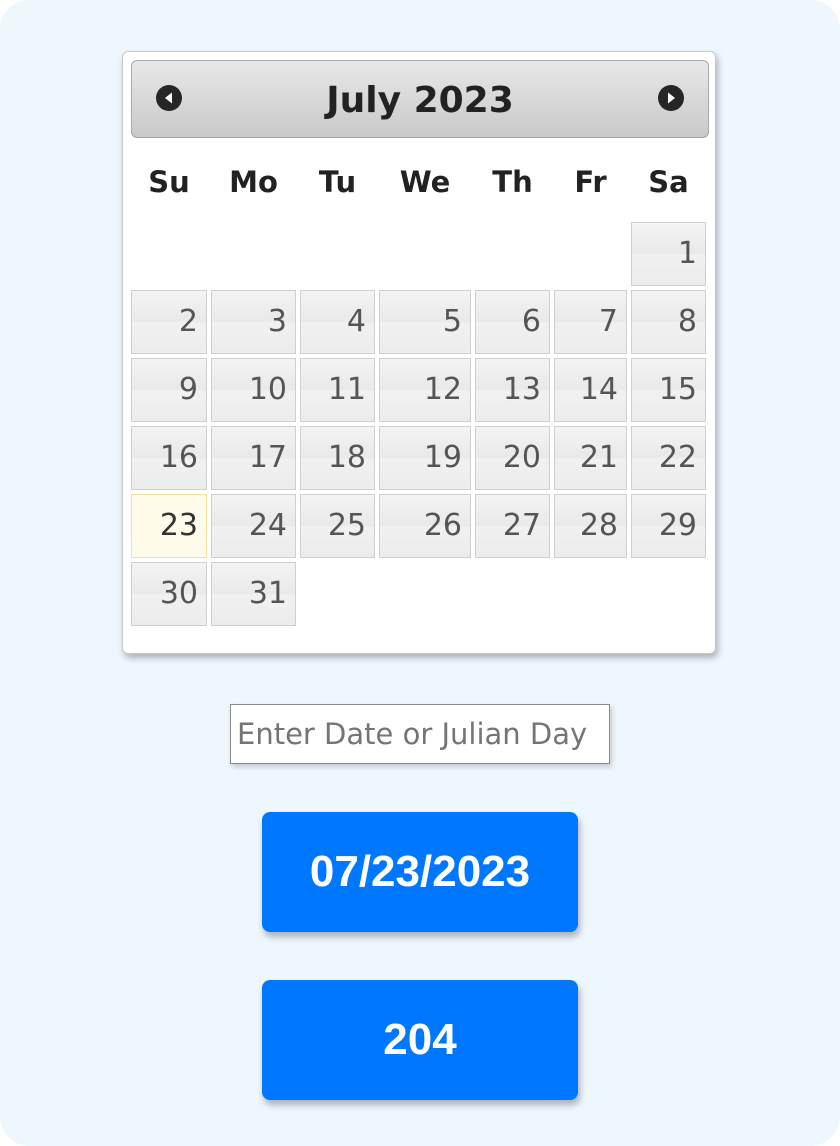 The height and width of the screenshot is (1146, 840). I want to click on calendar-cell: 12, so click(425, 390).